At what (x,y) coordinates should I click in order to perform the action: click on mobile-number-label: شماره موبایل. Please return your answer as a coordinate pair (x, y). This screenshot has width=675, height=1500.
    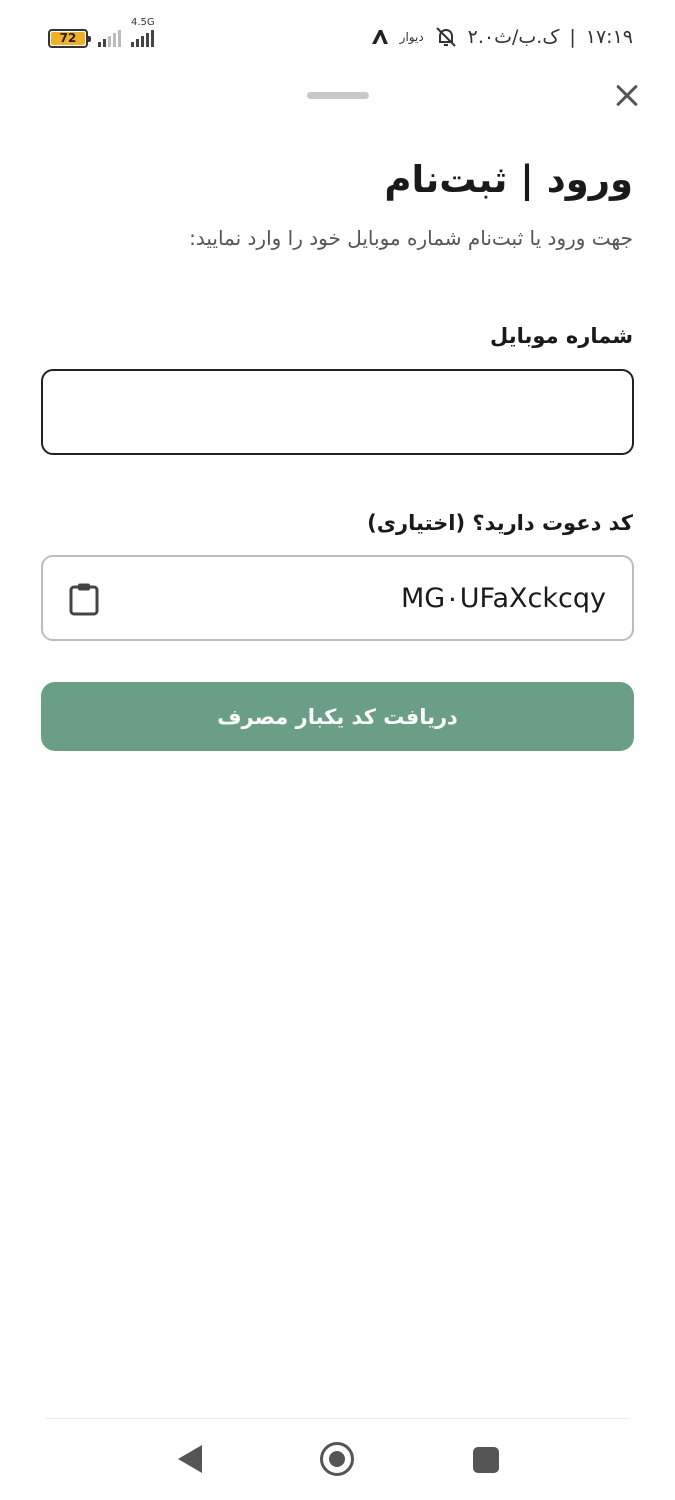
    Looking at the image, I should click on (561, 336).